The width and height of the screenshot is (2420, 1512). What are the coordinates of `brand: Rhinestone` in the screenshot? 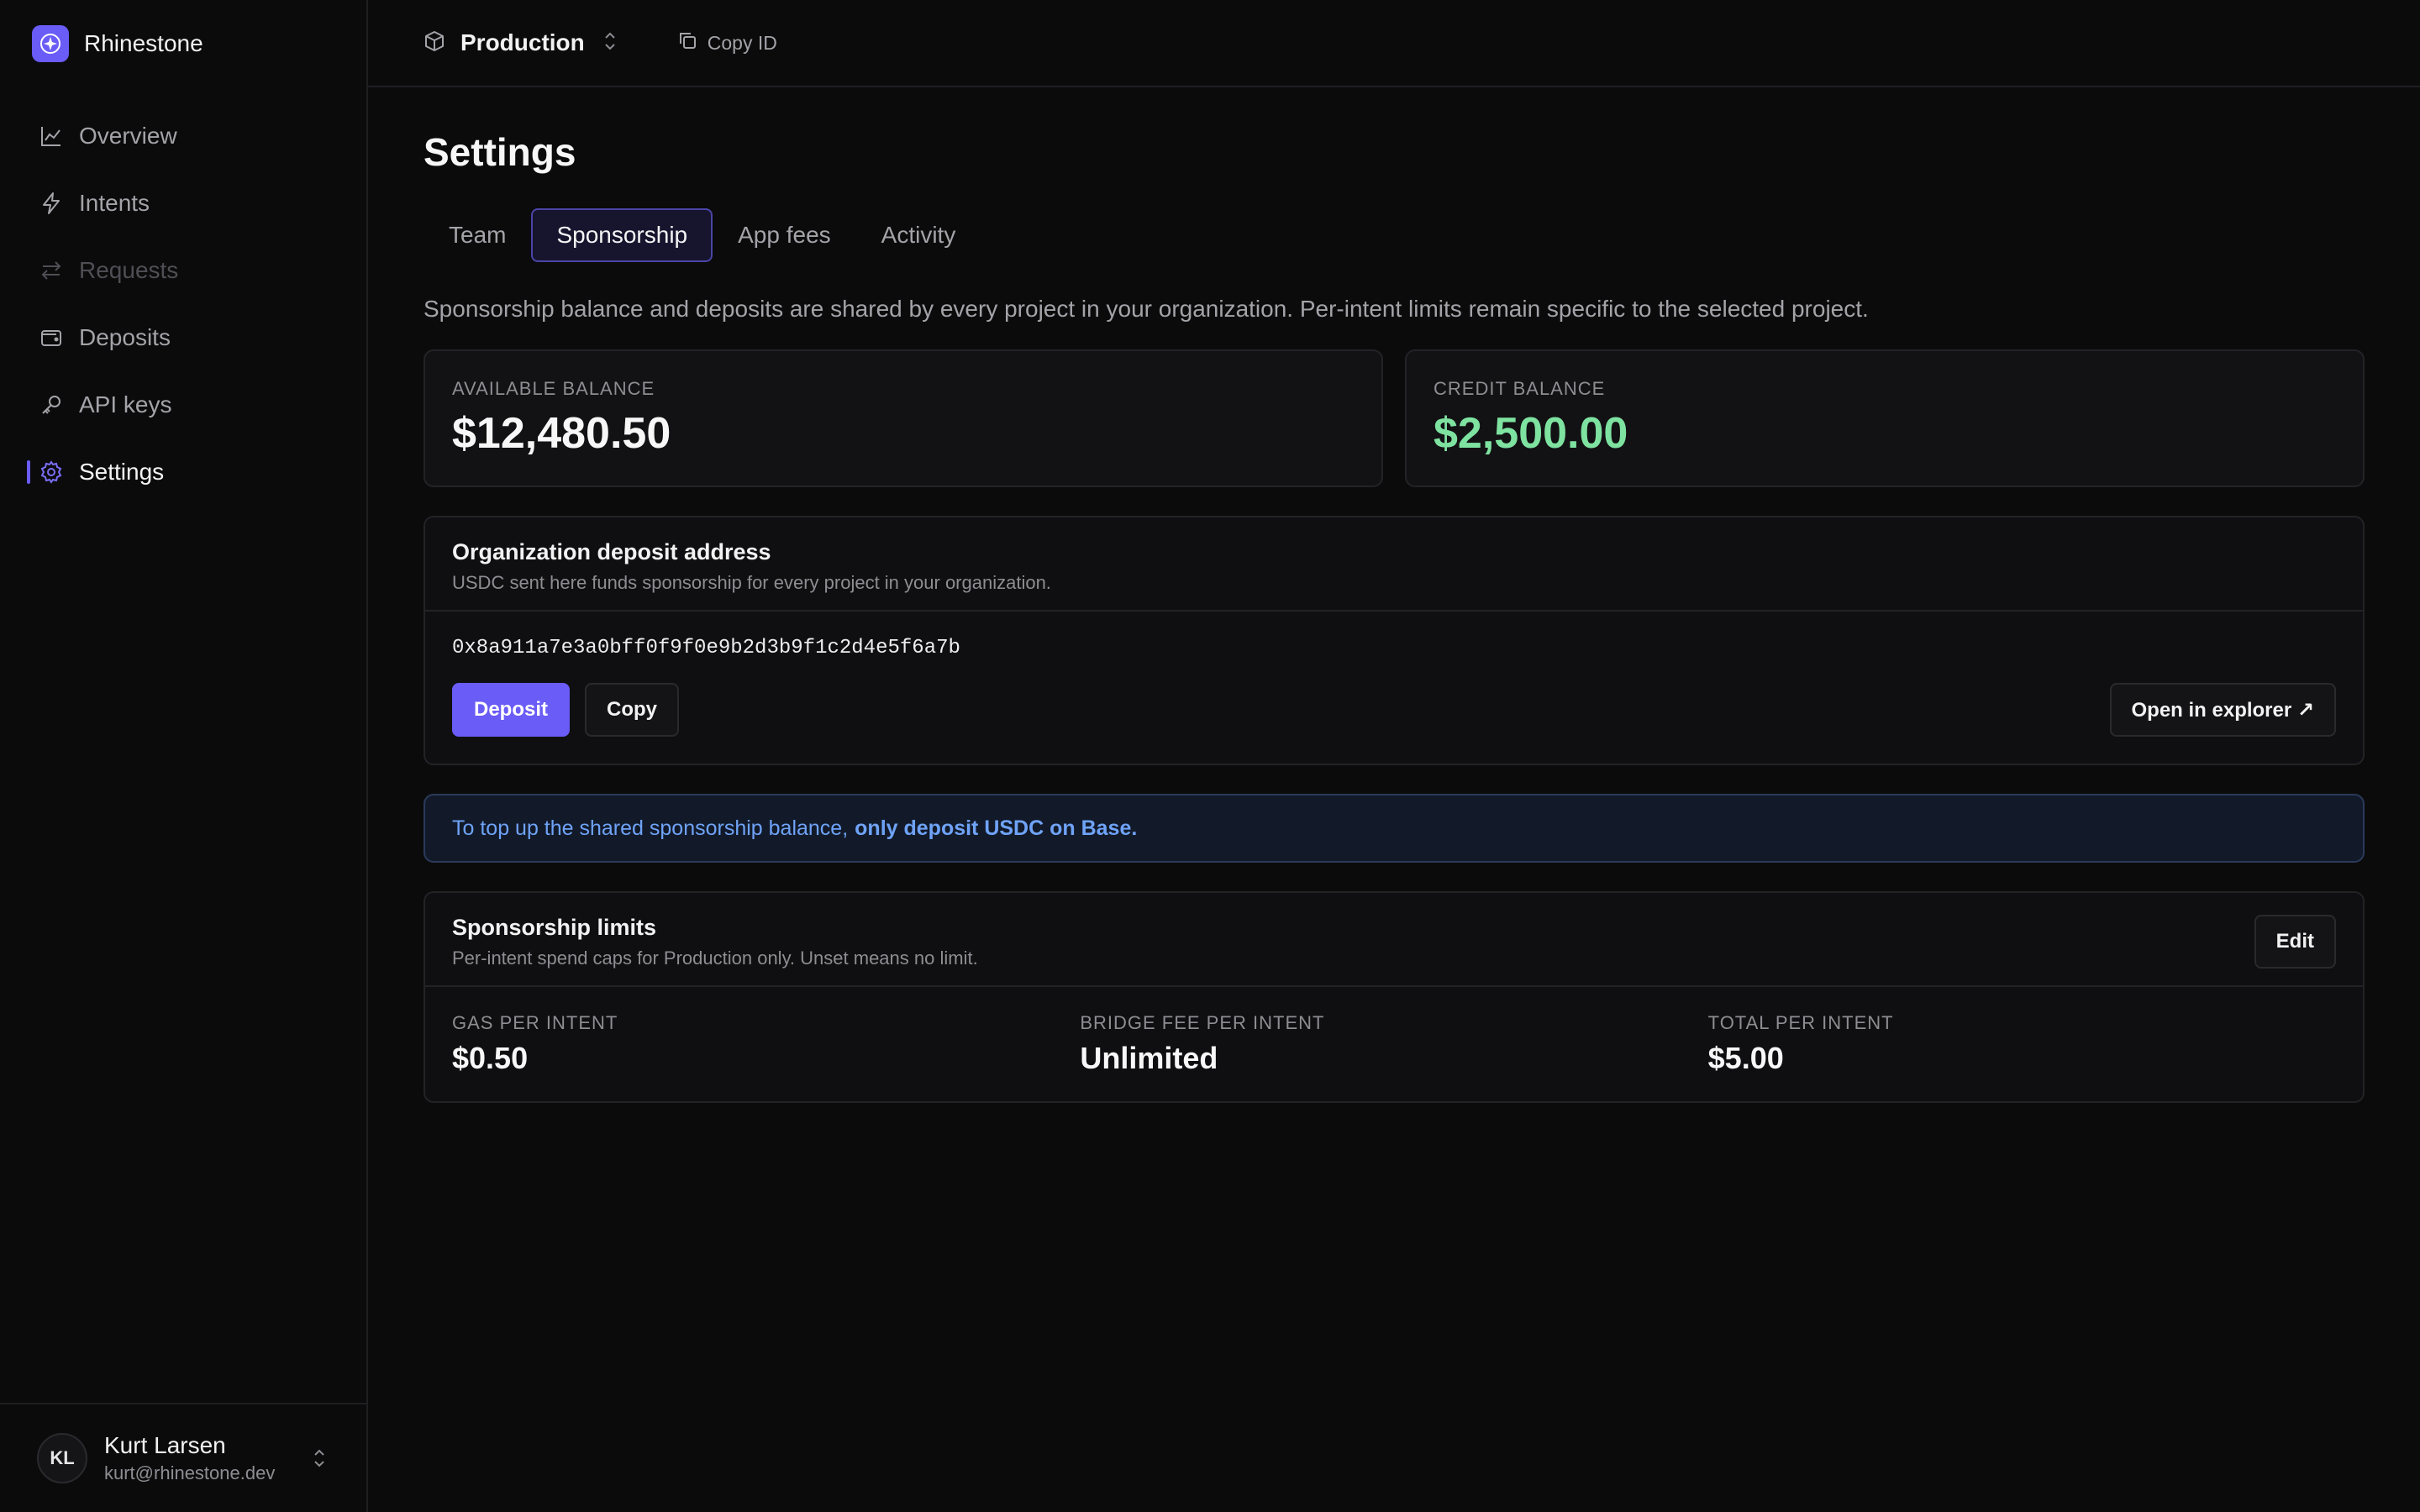 It's located at (183, 43).